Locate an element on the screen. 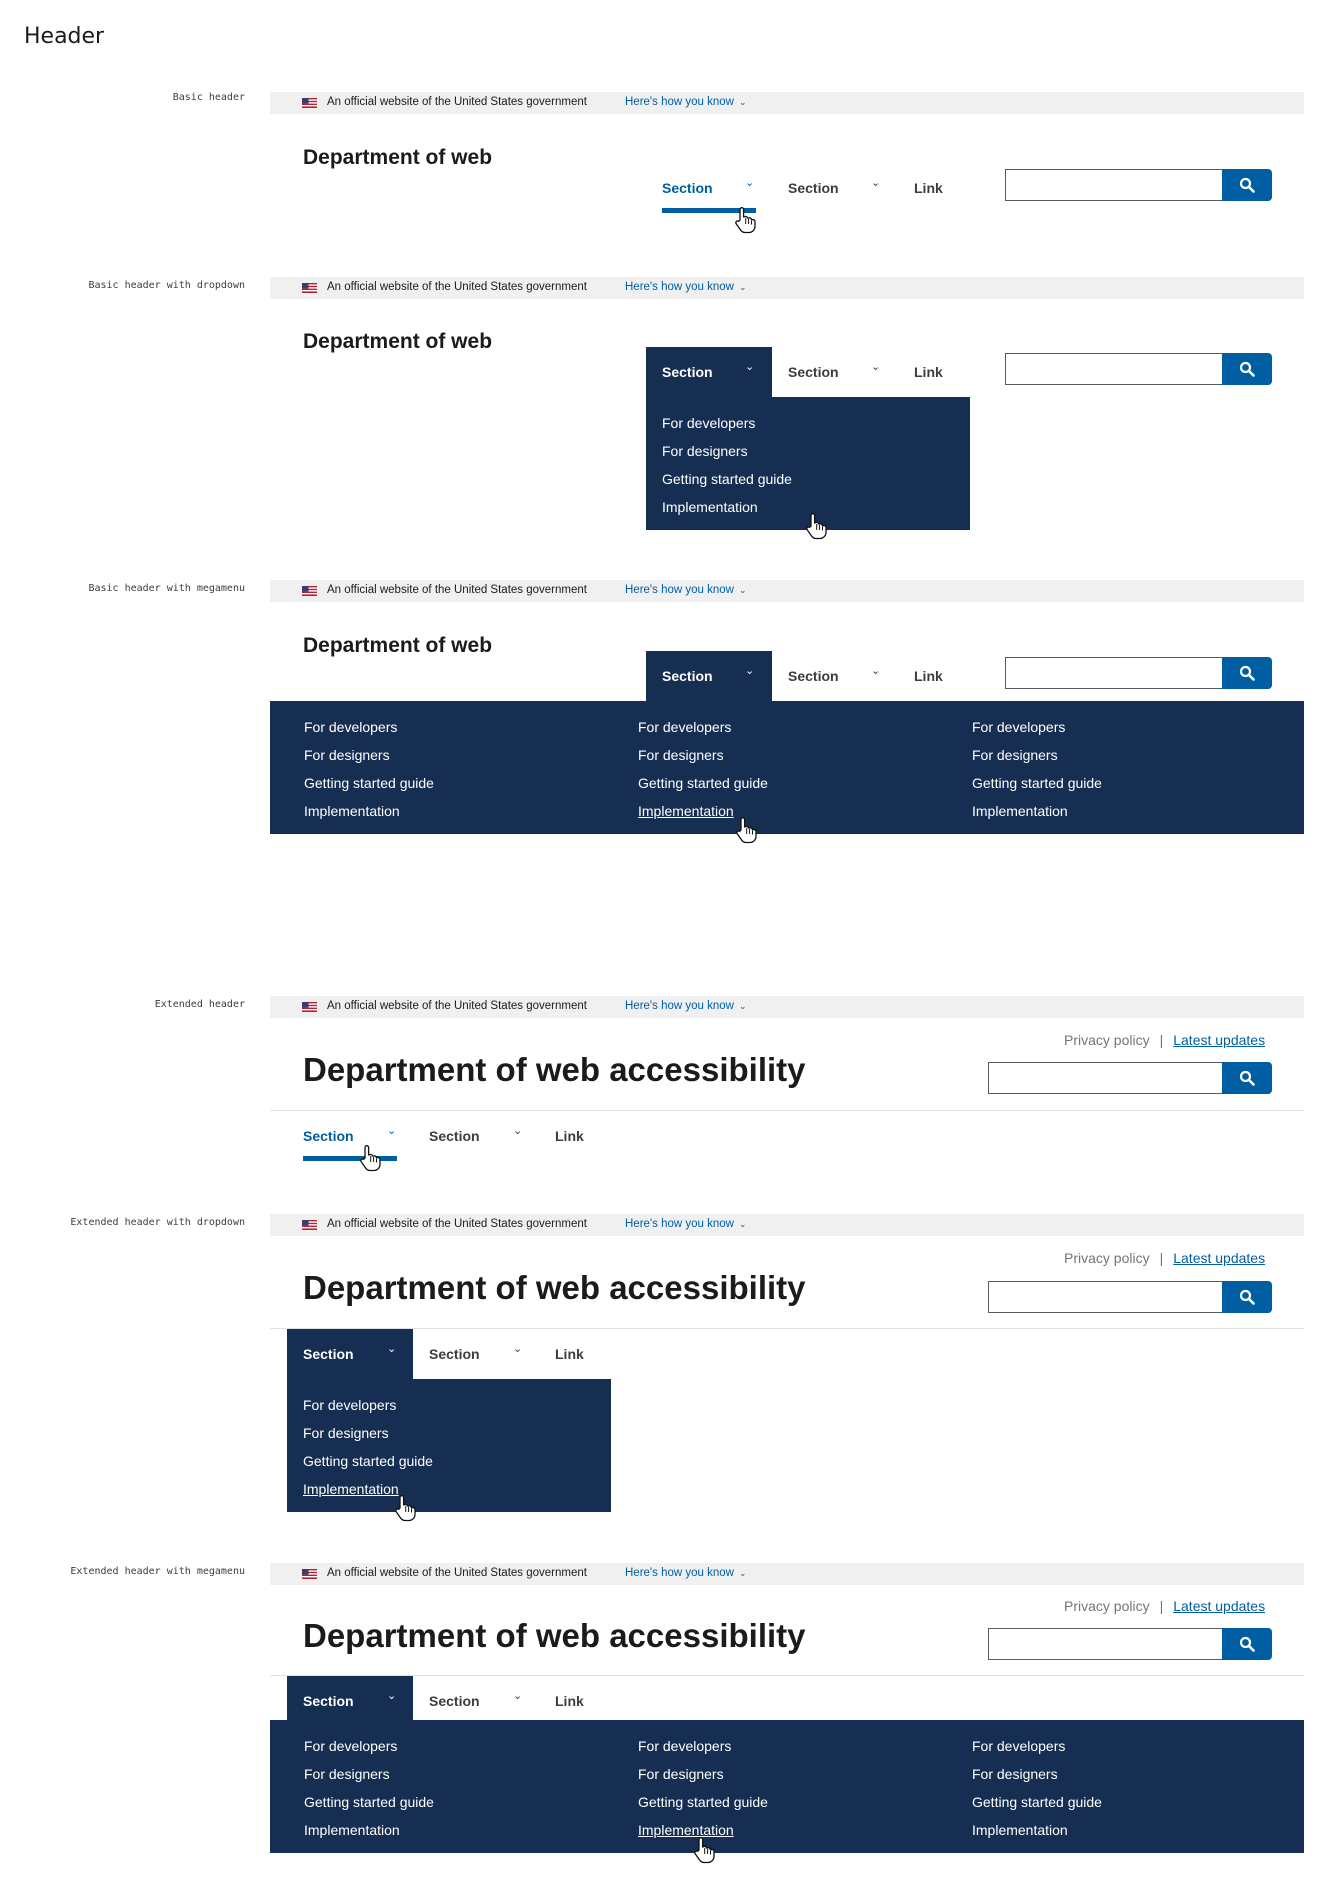  variant-label-basic: Basic header is located at coordinates (208, 97).